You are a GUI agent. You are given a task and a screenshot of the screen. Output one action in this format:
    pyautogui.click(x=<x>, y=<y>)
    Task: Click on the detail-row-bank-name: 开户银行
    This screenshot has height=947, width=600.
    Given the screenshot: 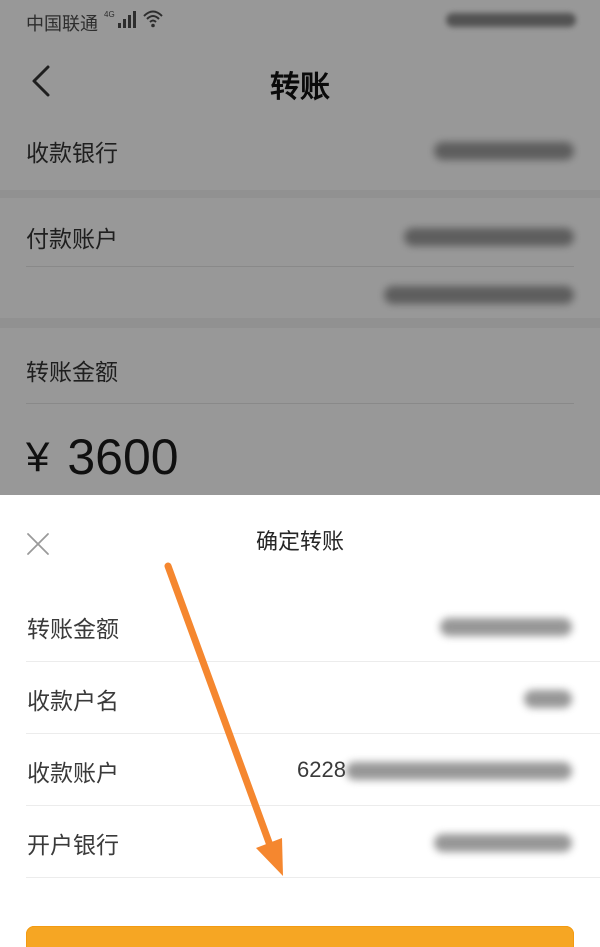 What is the action you would take?
    pyautogui.click(x=300, y=842)
    